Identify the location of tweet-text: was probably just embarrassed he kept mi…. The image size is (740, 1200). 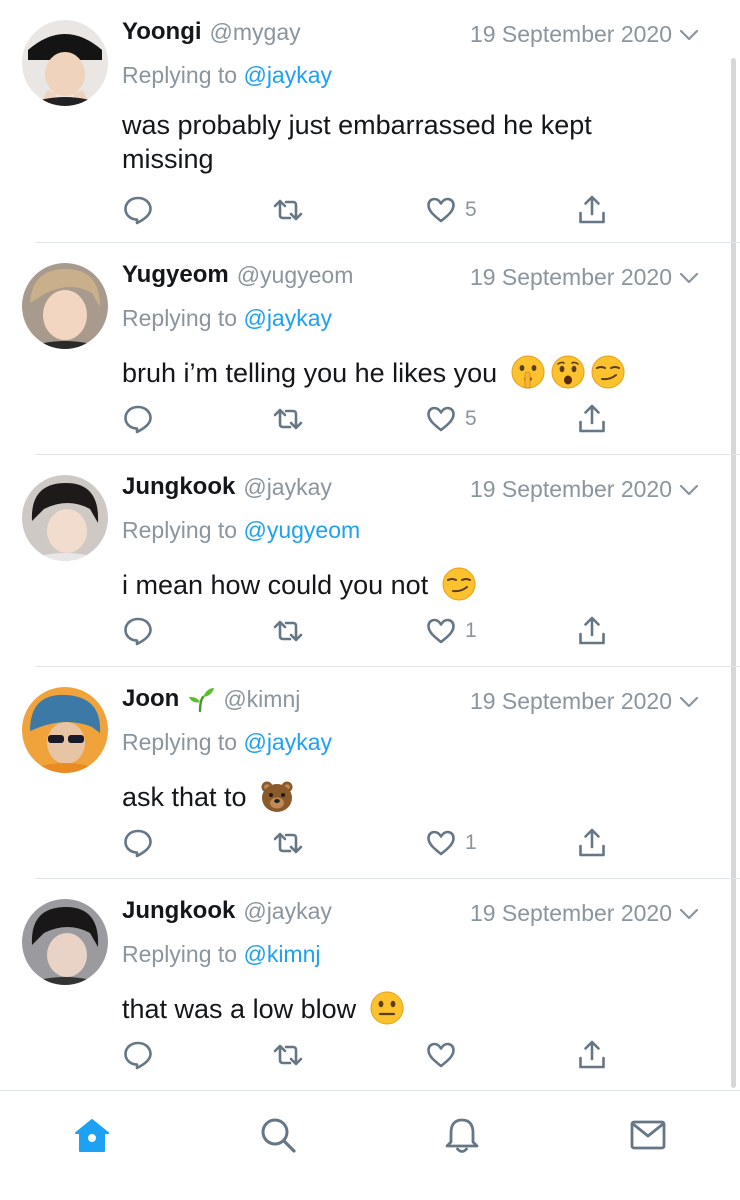
(392, 142).